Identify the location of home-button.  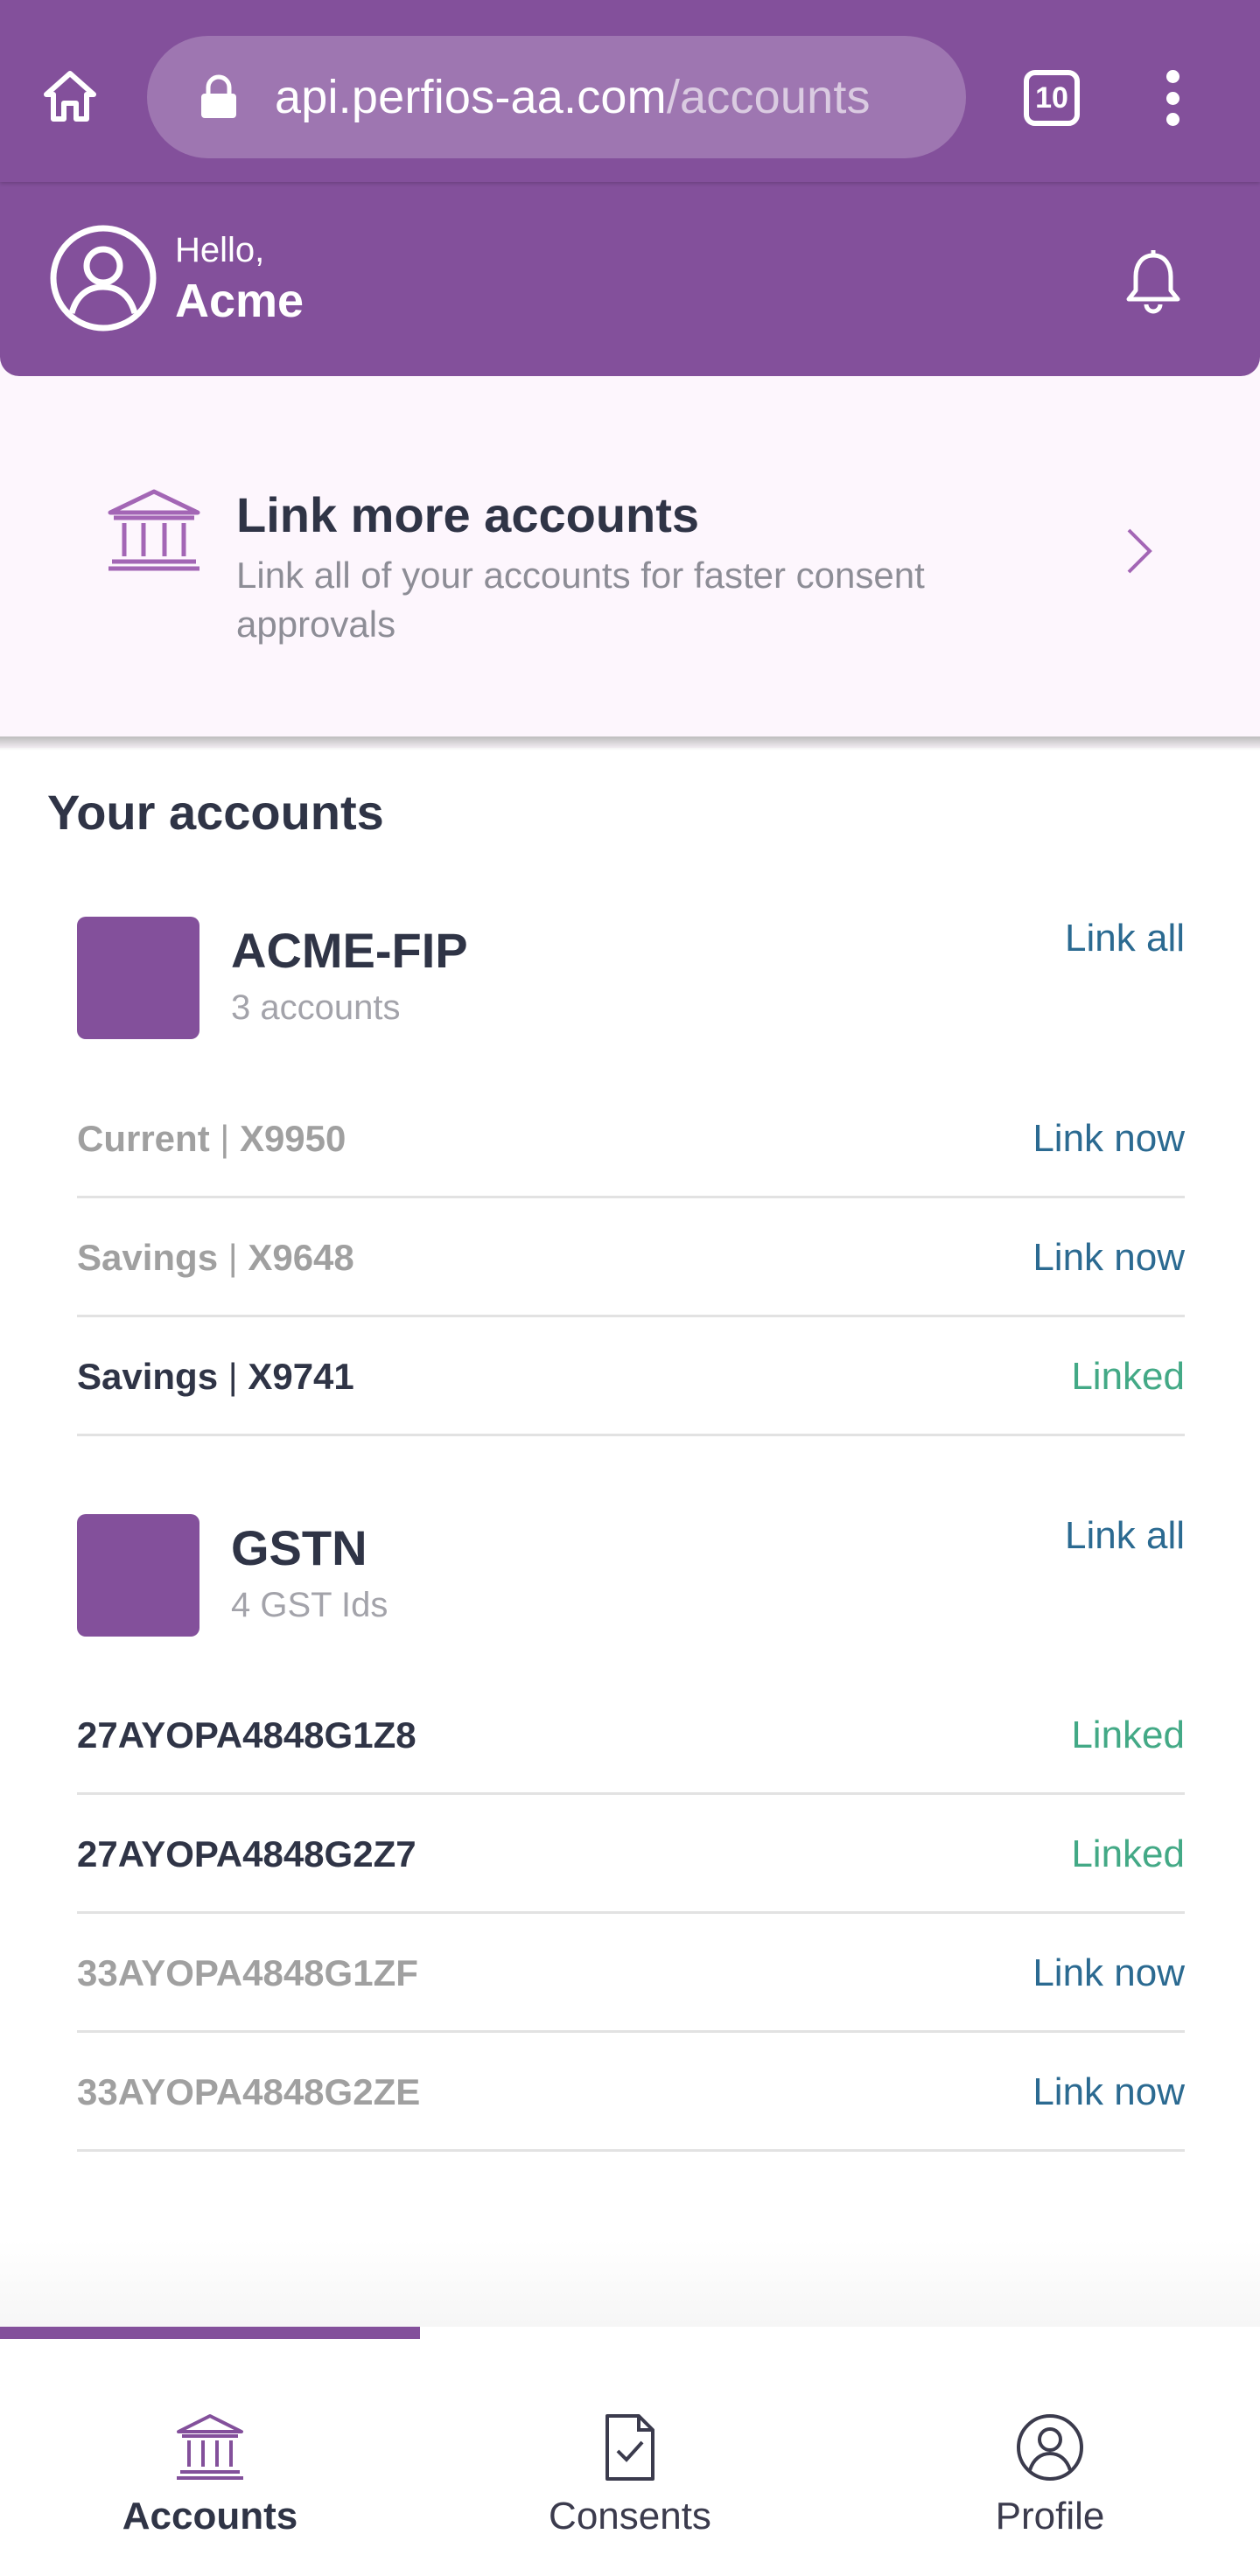
(70, 96).